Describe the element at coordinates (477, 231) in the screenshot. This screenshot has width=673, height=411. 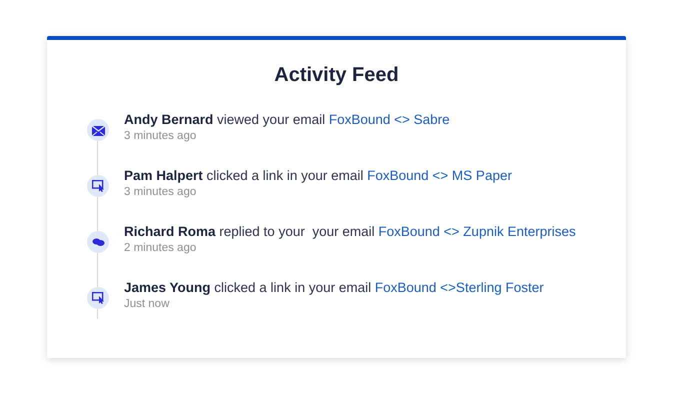
I see `email-link: FoxBound <> Zupnik Enterprises` at that location.